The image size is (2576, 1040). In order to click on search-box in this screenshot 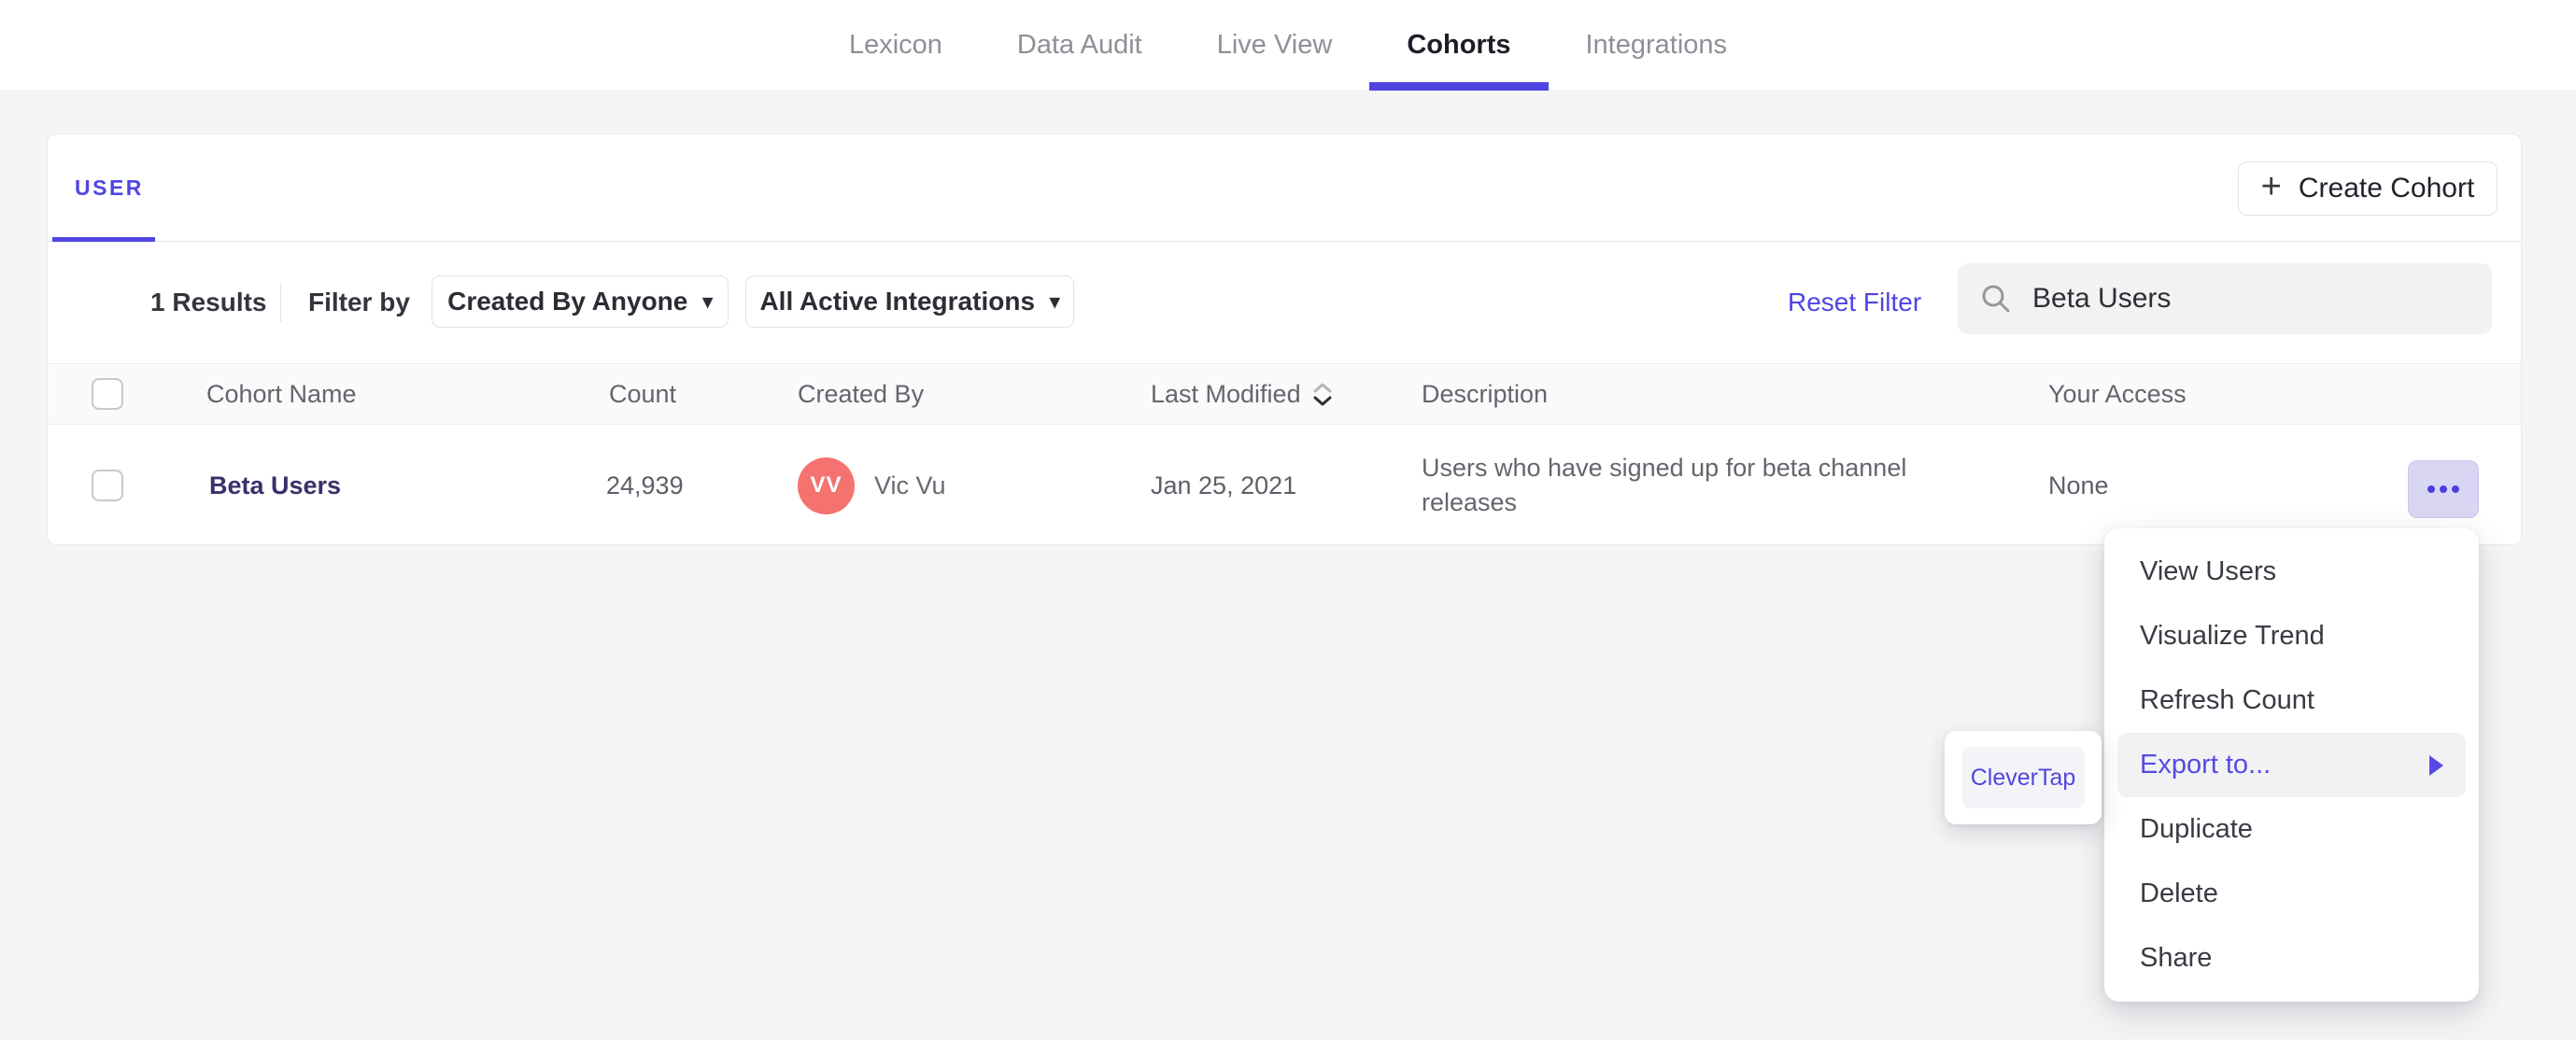, I will do `click(2225, 298)`.